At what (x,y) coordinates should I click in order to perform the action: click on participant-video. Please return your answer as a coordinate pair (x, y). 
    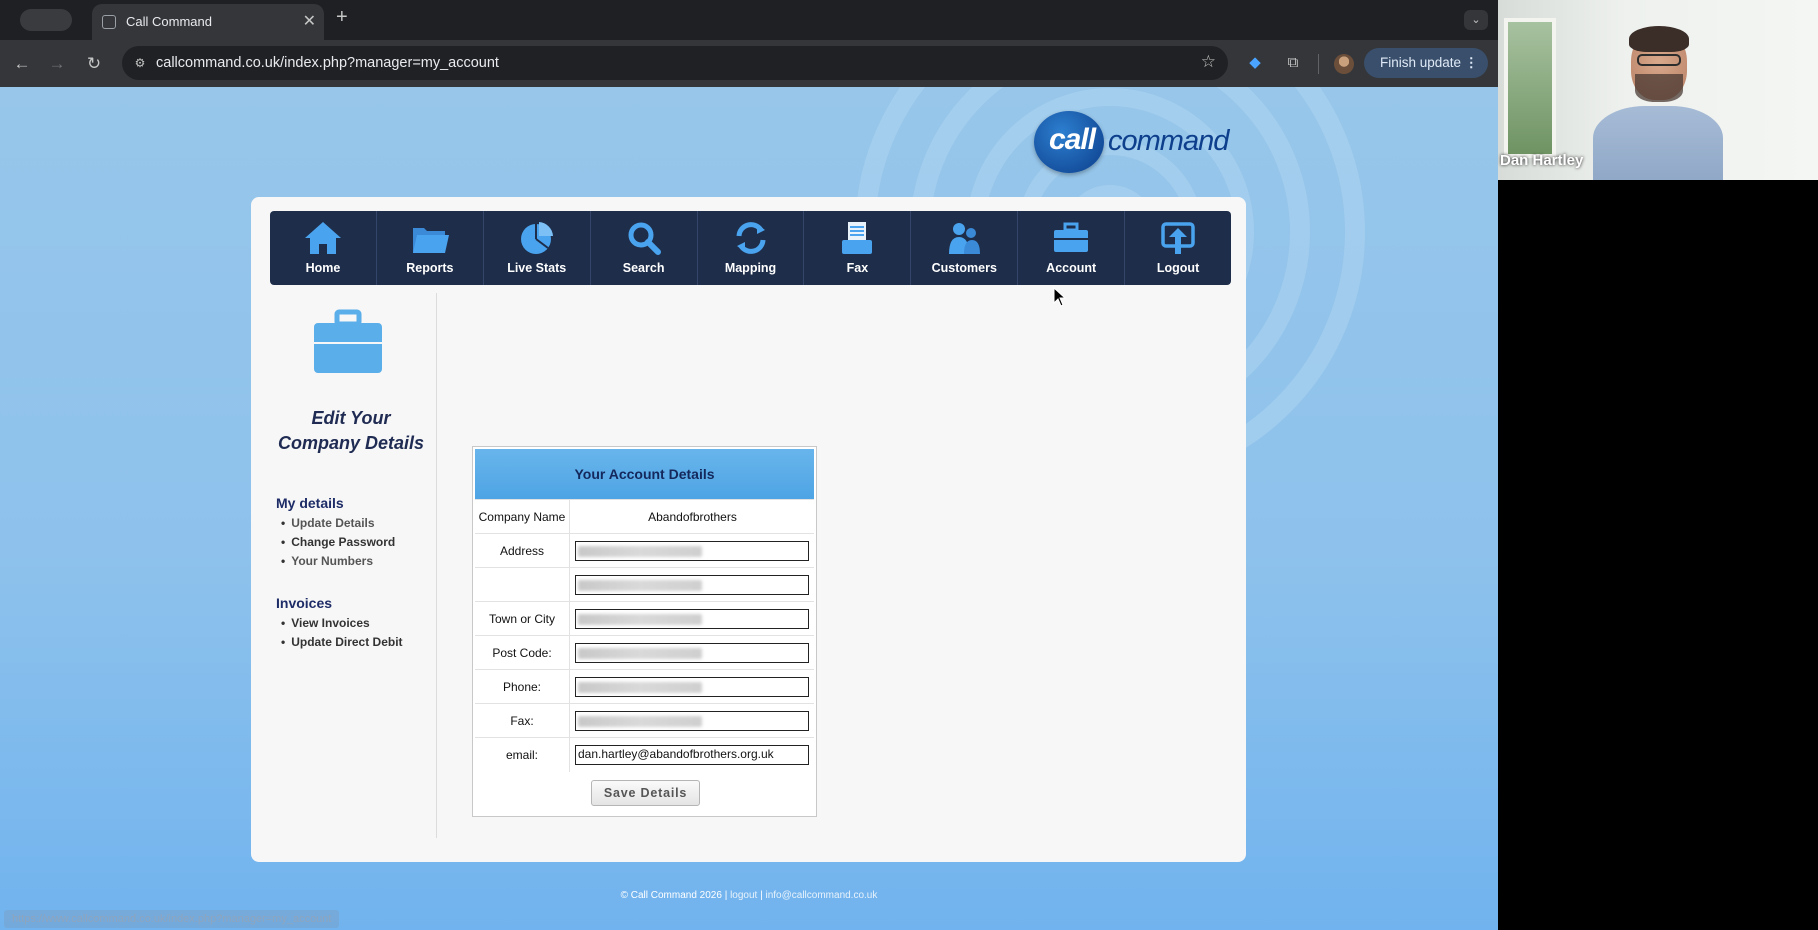
    Looking at the image, I should click on (1658, 103).